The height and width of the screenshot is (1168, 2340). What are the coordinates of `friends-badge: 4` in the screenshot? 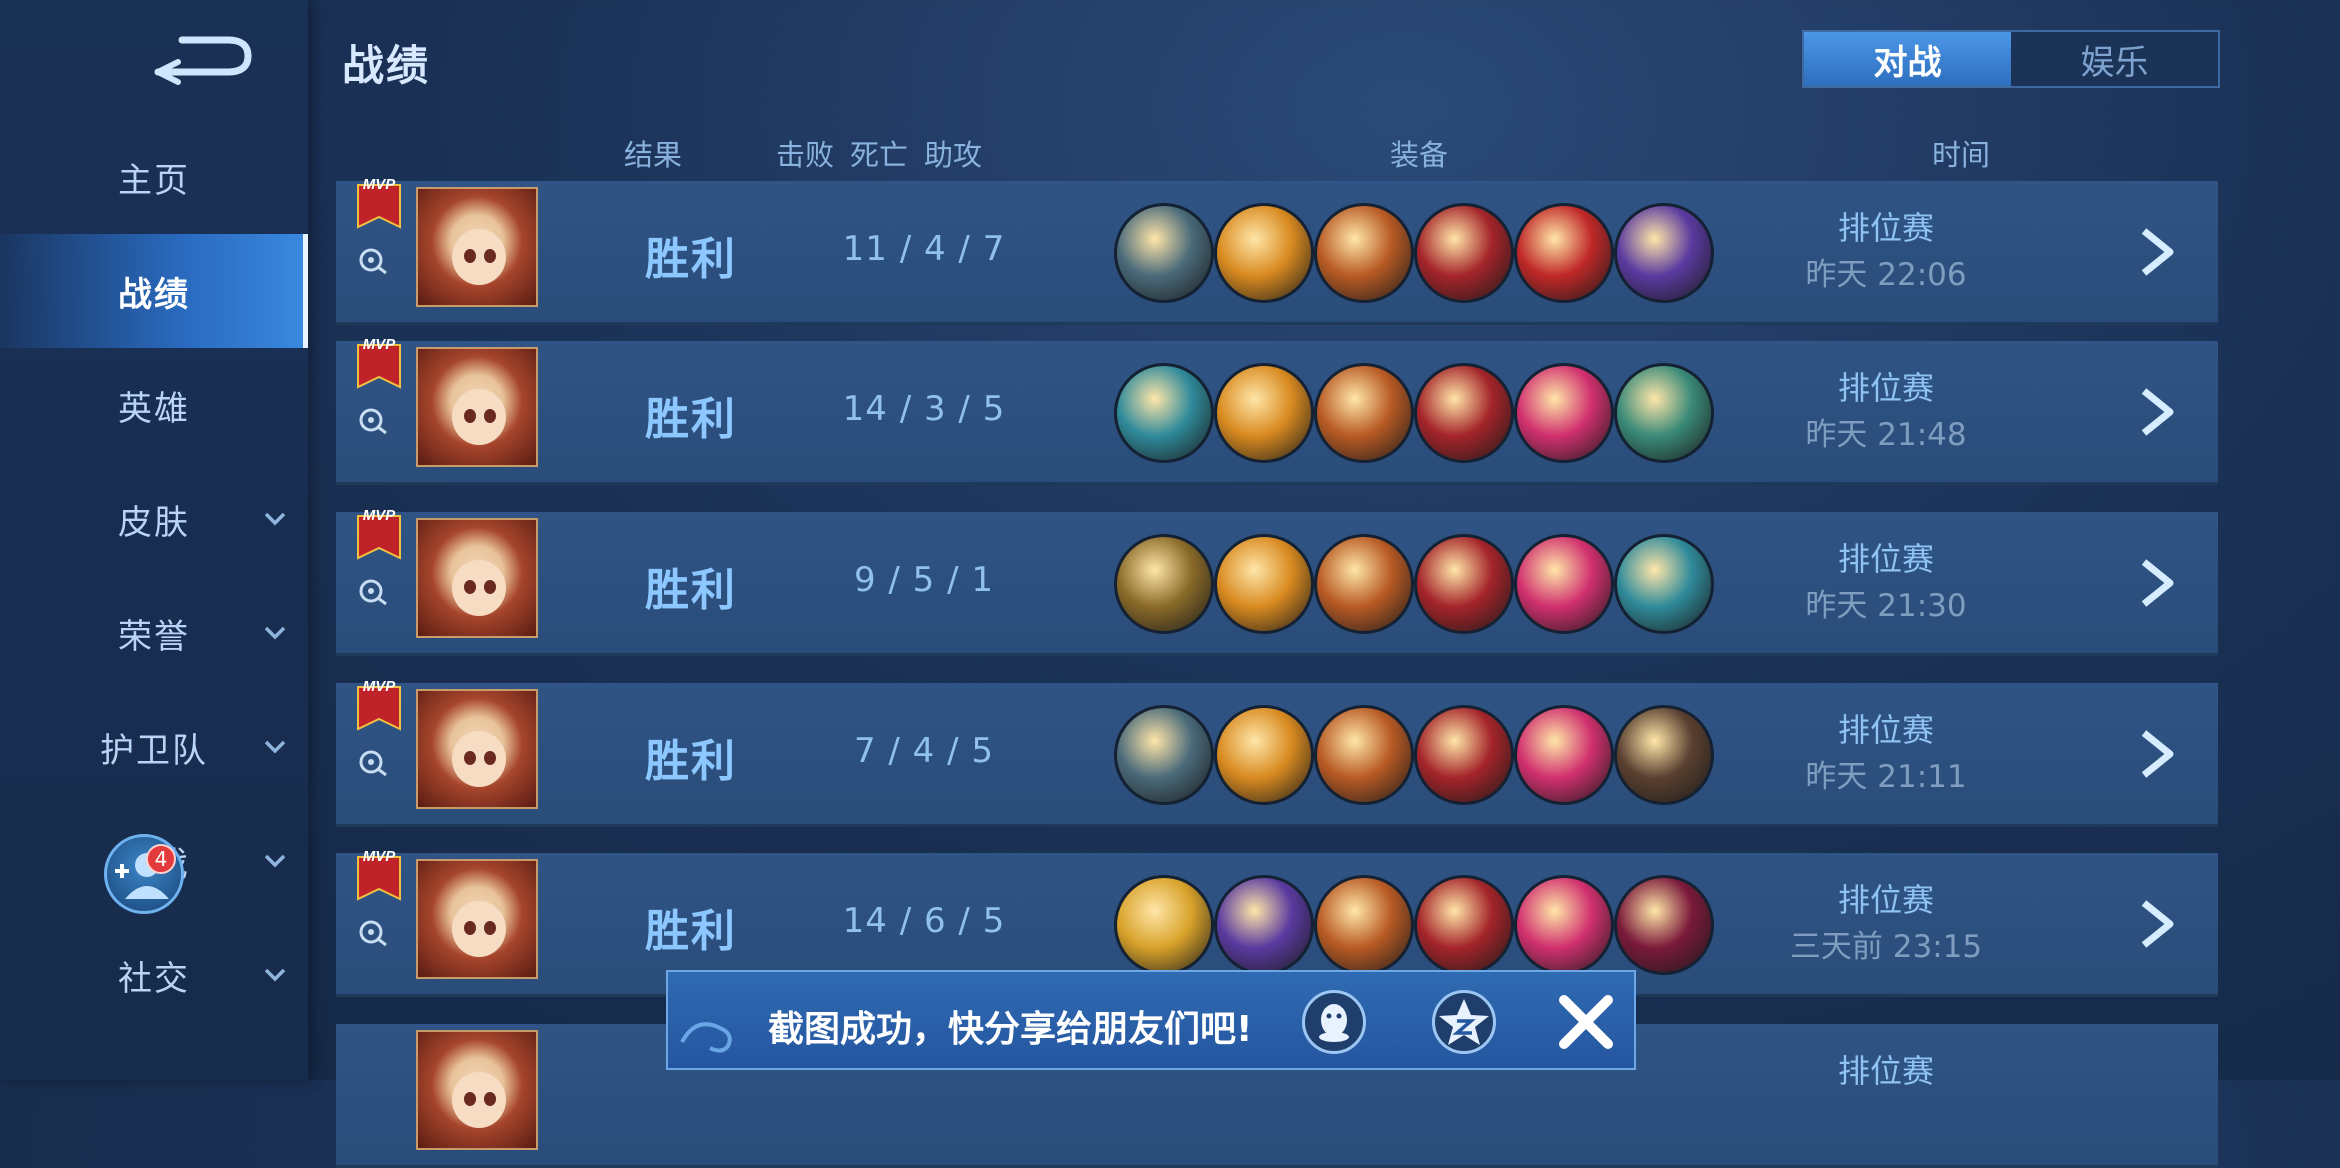 It's located at (161, 859).